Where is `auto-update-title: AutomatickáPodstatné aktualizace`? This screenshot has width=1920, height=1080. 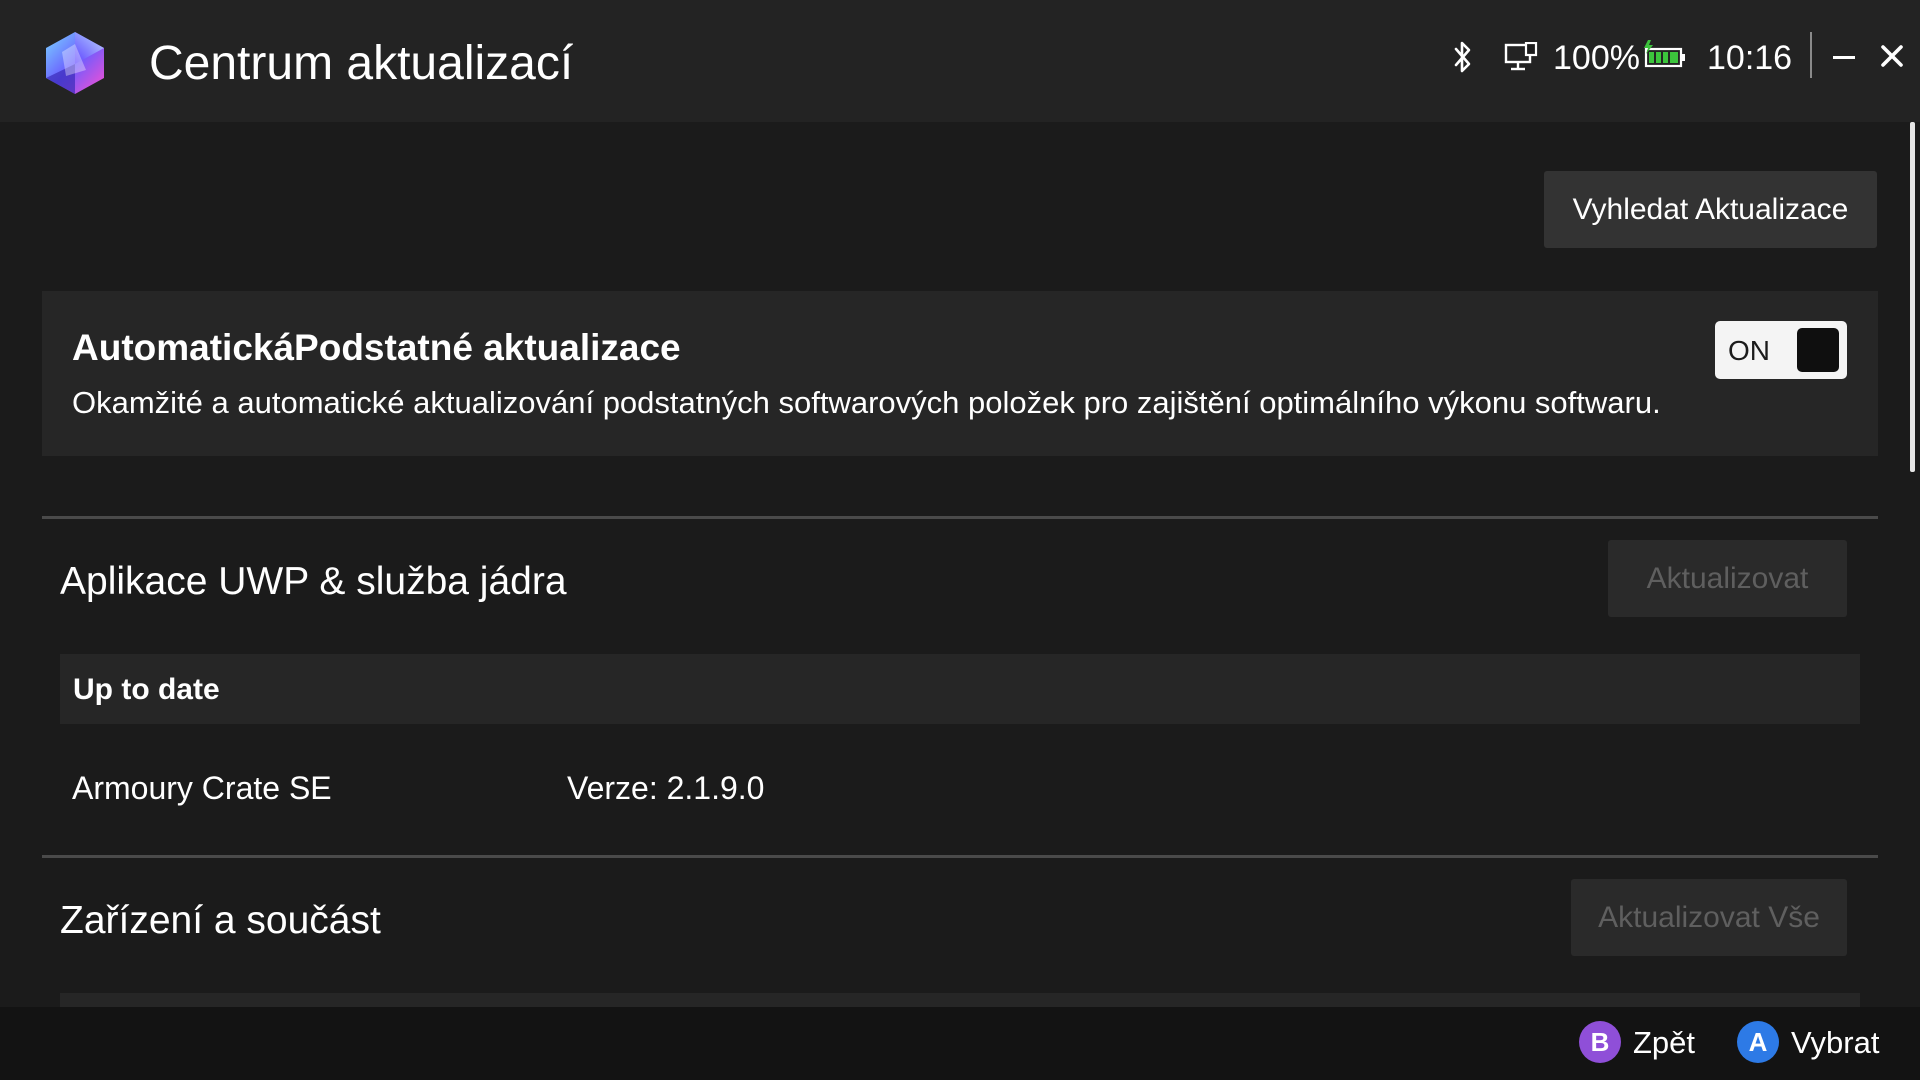 auto-update-title: AutomatickáPodstatné aktualizace is located at coordinates (376, 347).